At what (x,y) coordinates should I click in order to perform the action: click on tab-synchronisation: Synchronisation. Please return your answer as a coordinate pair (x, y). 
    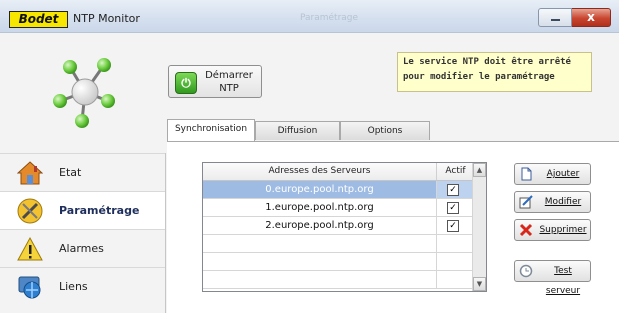
    Looking at the image, I should click on (211, 130).